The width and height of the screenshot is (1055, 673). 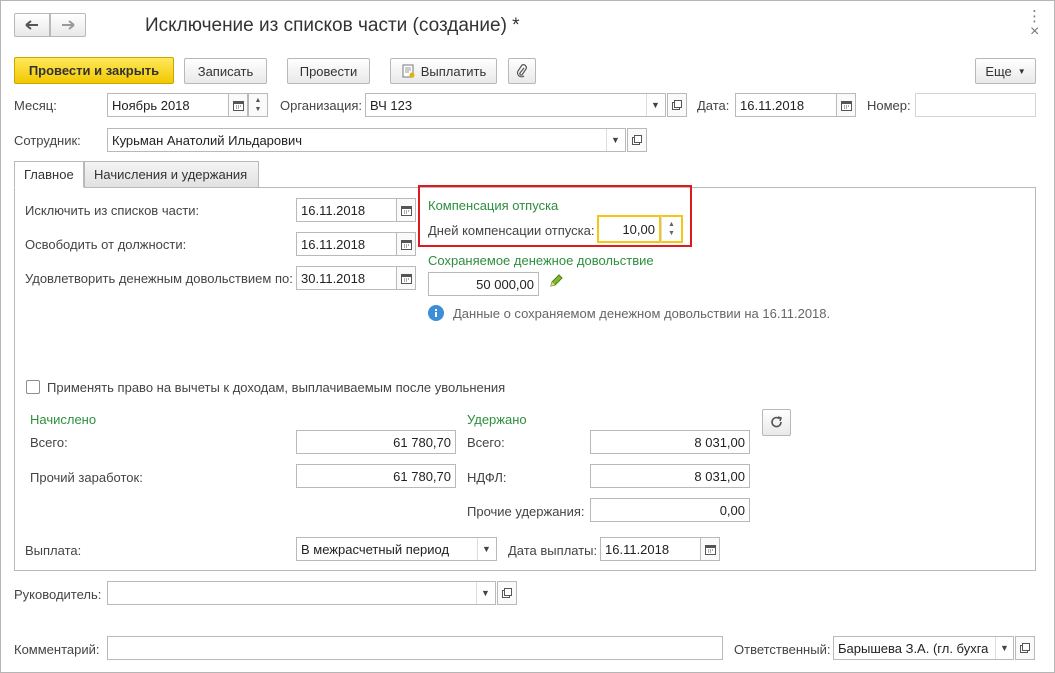 What do you see at coordinates (225, 71) in the screenshot?
I see `save-button: Записать` at bounding box center [225, 71].